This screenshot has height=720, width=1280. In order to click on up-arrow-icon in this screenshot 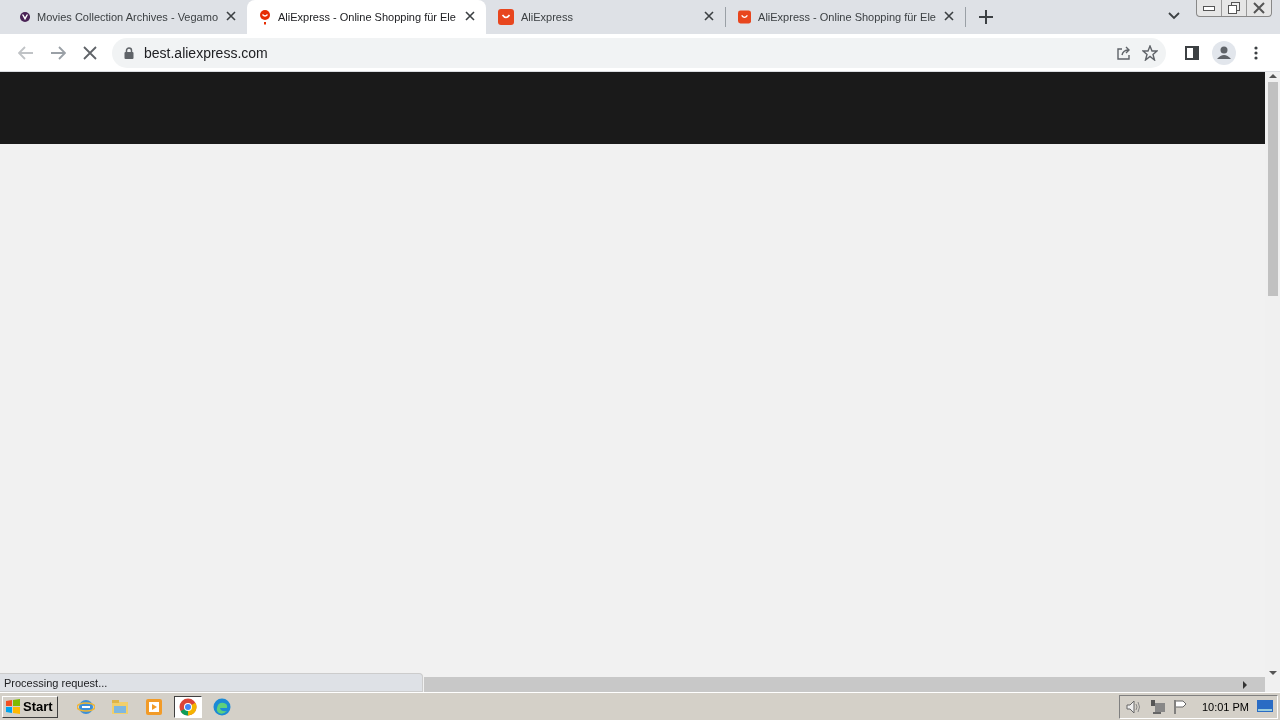, I will do `click(1272, 76)`.